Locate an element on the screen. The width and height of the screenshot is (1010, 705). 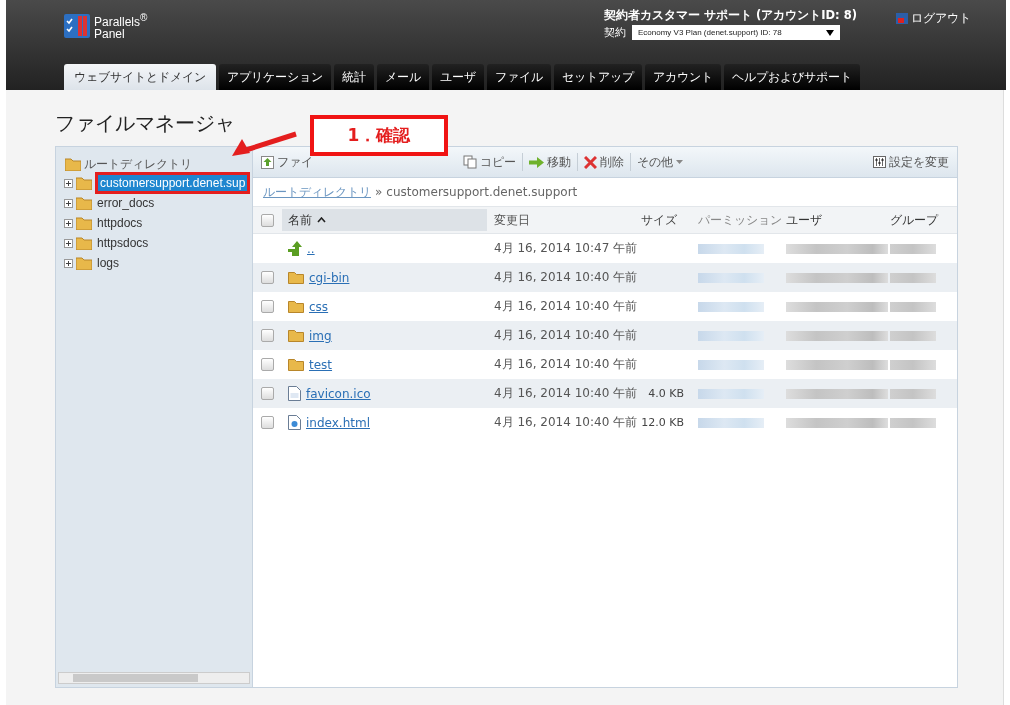
up-arrow-icon is located at coordinates (295, 248).